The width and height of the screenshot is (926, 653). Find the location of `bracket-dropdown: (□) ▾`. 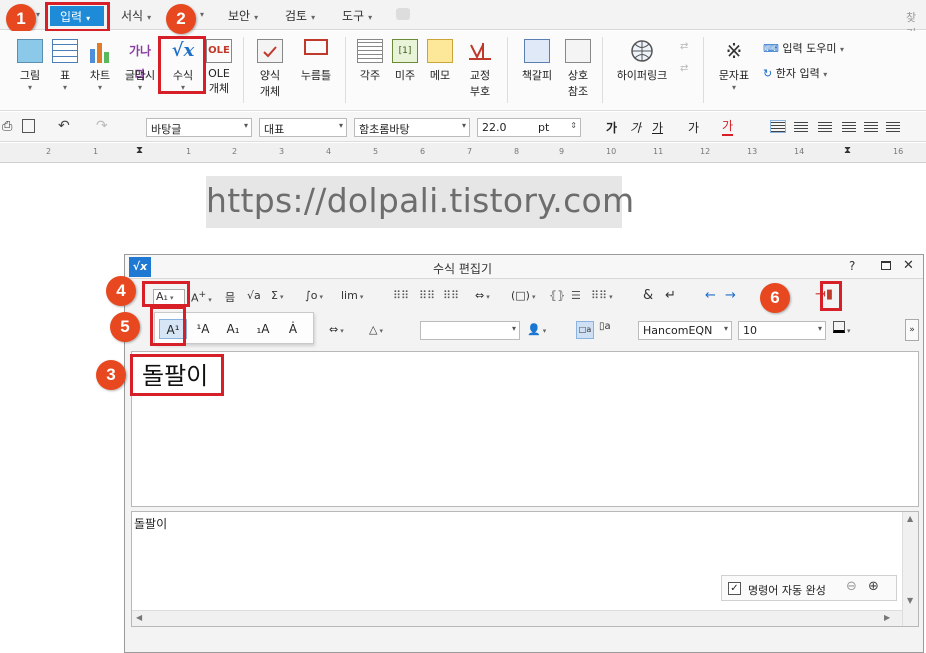

bracket-dropdown: (□) ▾ is located at coordinates (523, 295).